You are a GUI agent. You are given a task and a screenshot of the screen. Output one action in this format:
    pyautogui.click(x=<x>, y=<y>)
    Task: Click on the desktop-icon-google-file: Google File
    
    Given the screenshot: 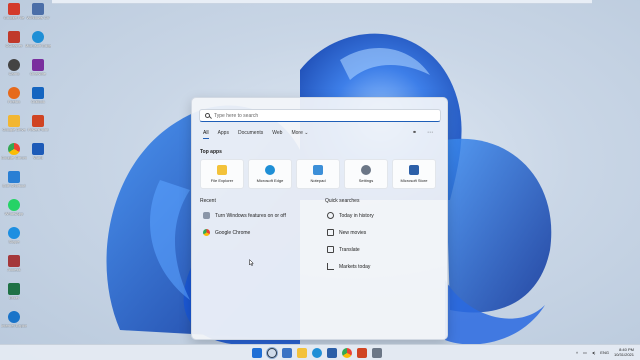 What is the action you would take?
    pyautogui.click(x=14, y=11)
    